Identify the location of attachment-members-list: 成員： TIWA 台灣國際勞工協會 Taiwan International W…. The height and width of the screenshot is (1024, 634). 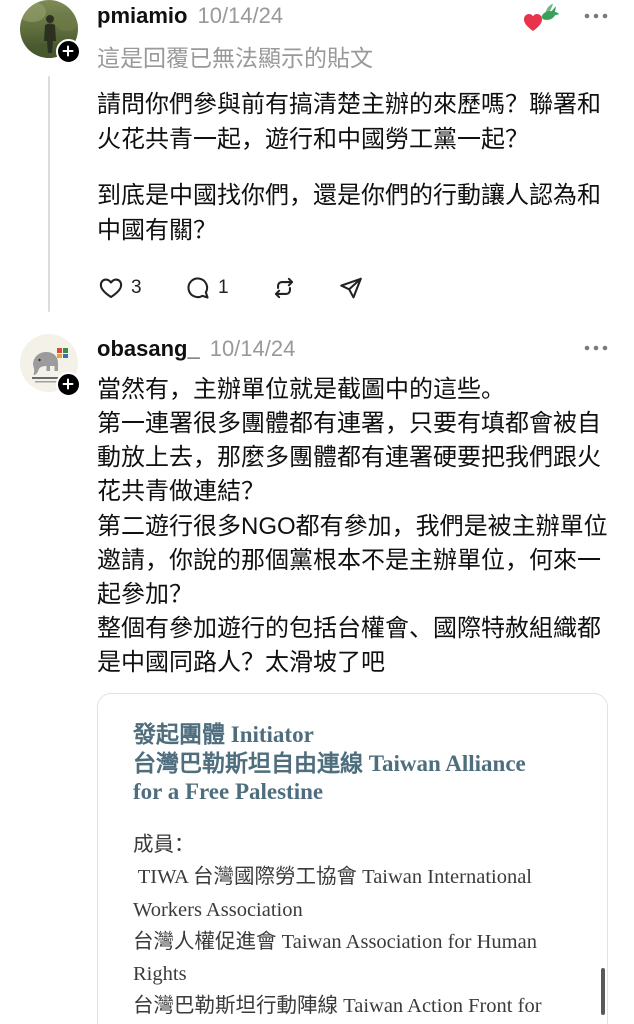
(337, 926).